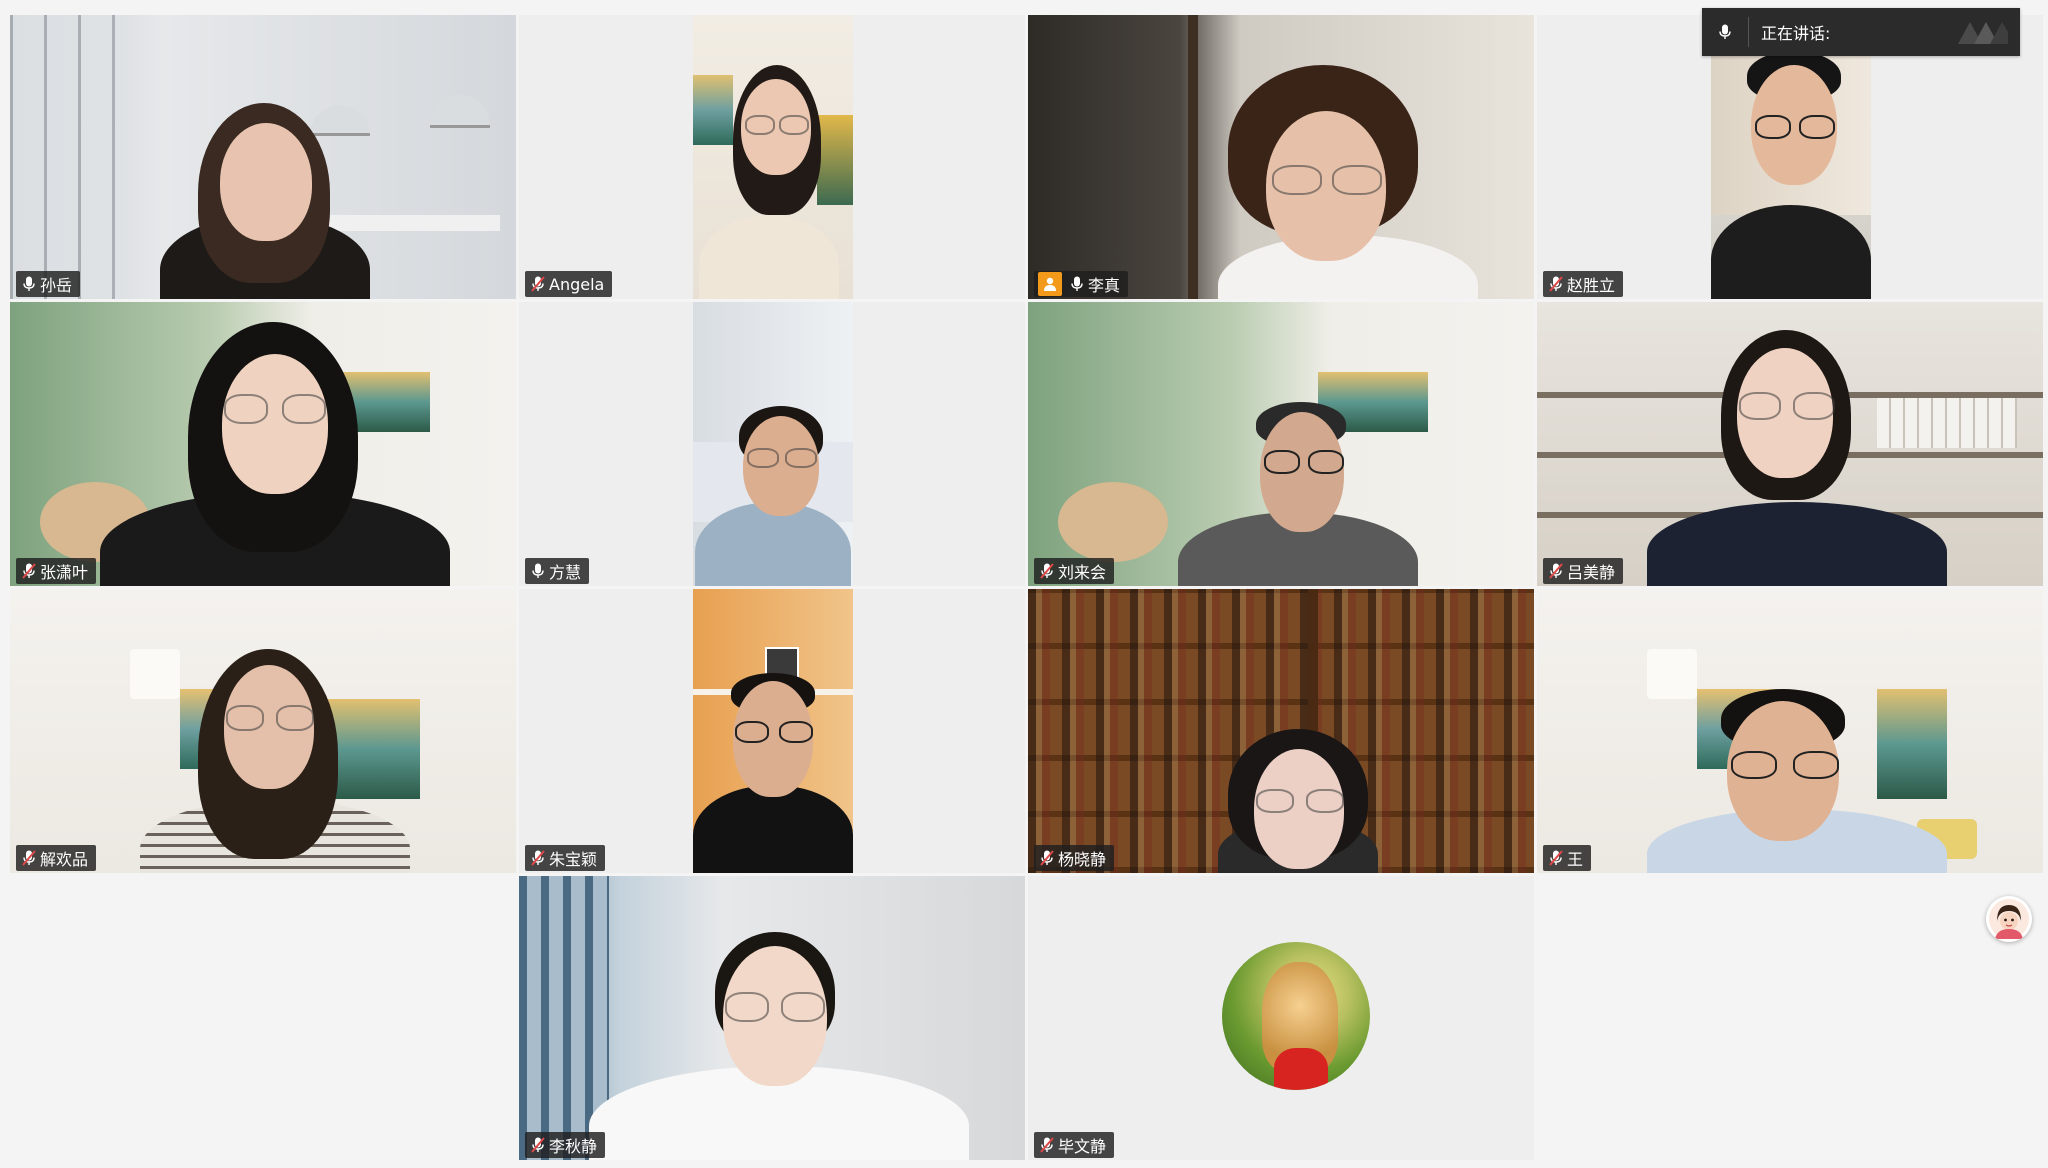 This screenshot has height=1168, width=2048. I want to click on participant-tile: 方慧, so click(772, 444).